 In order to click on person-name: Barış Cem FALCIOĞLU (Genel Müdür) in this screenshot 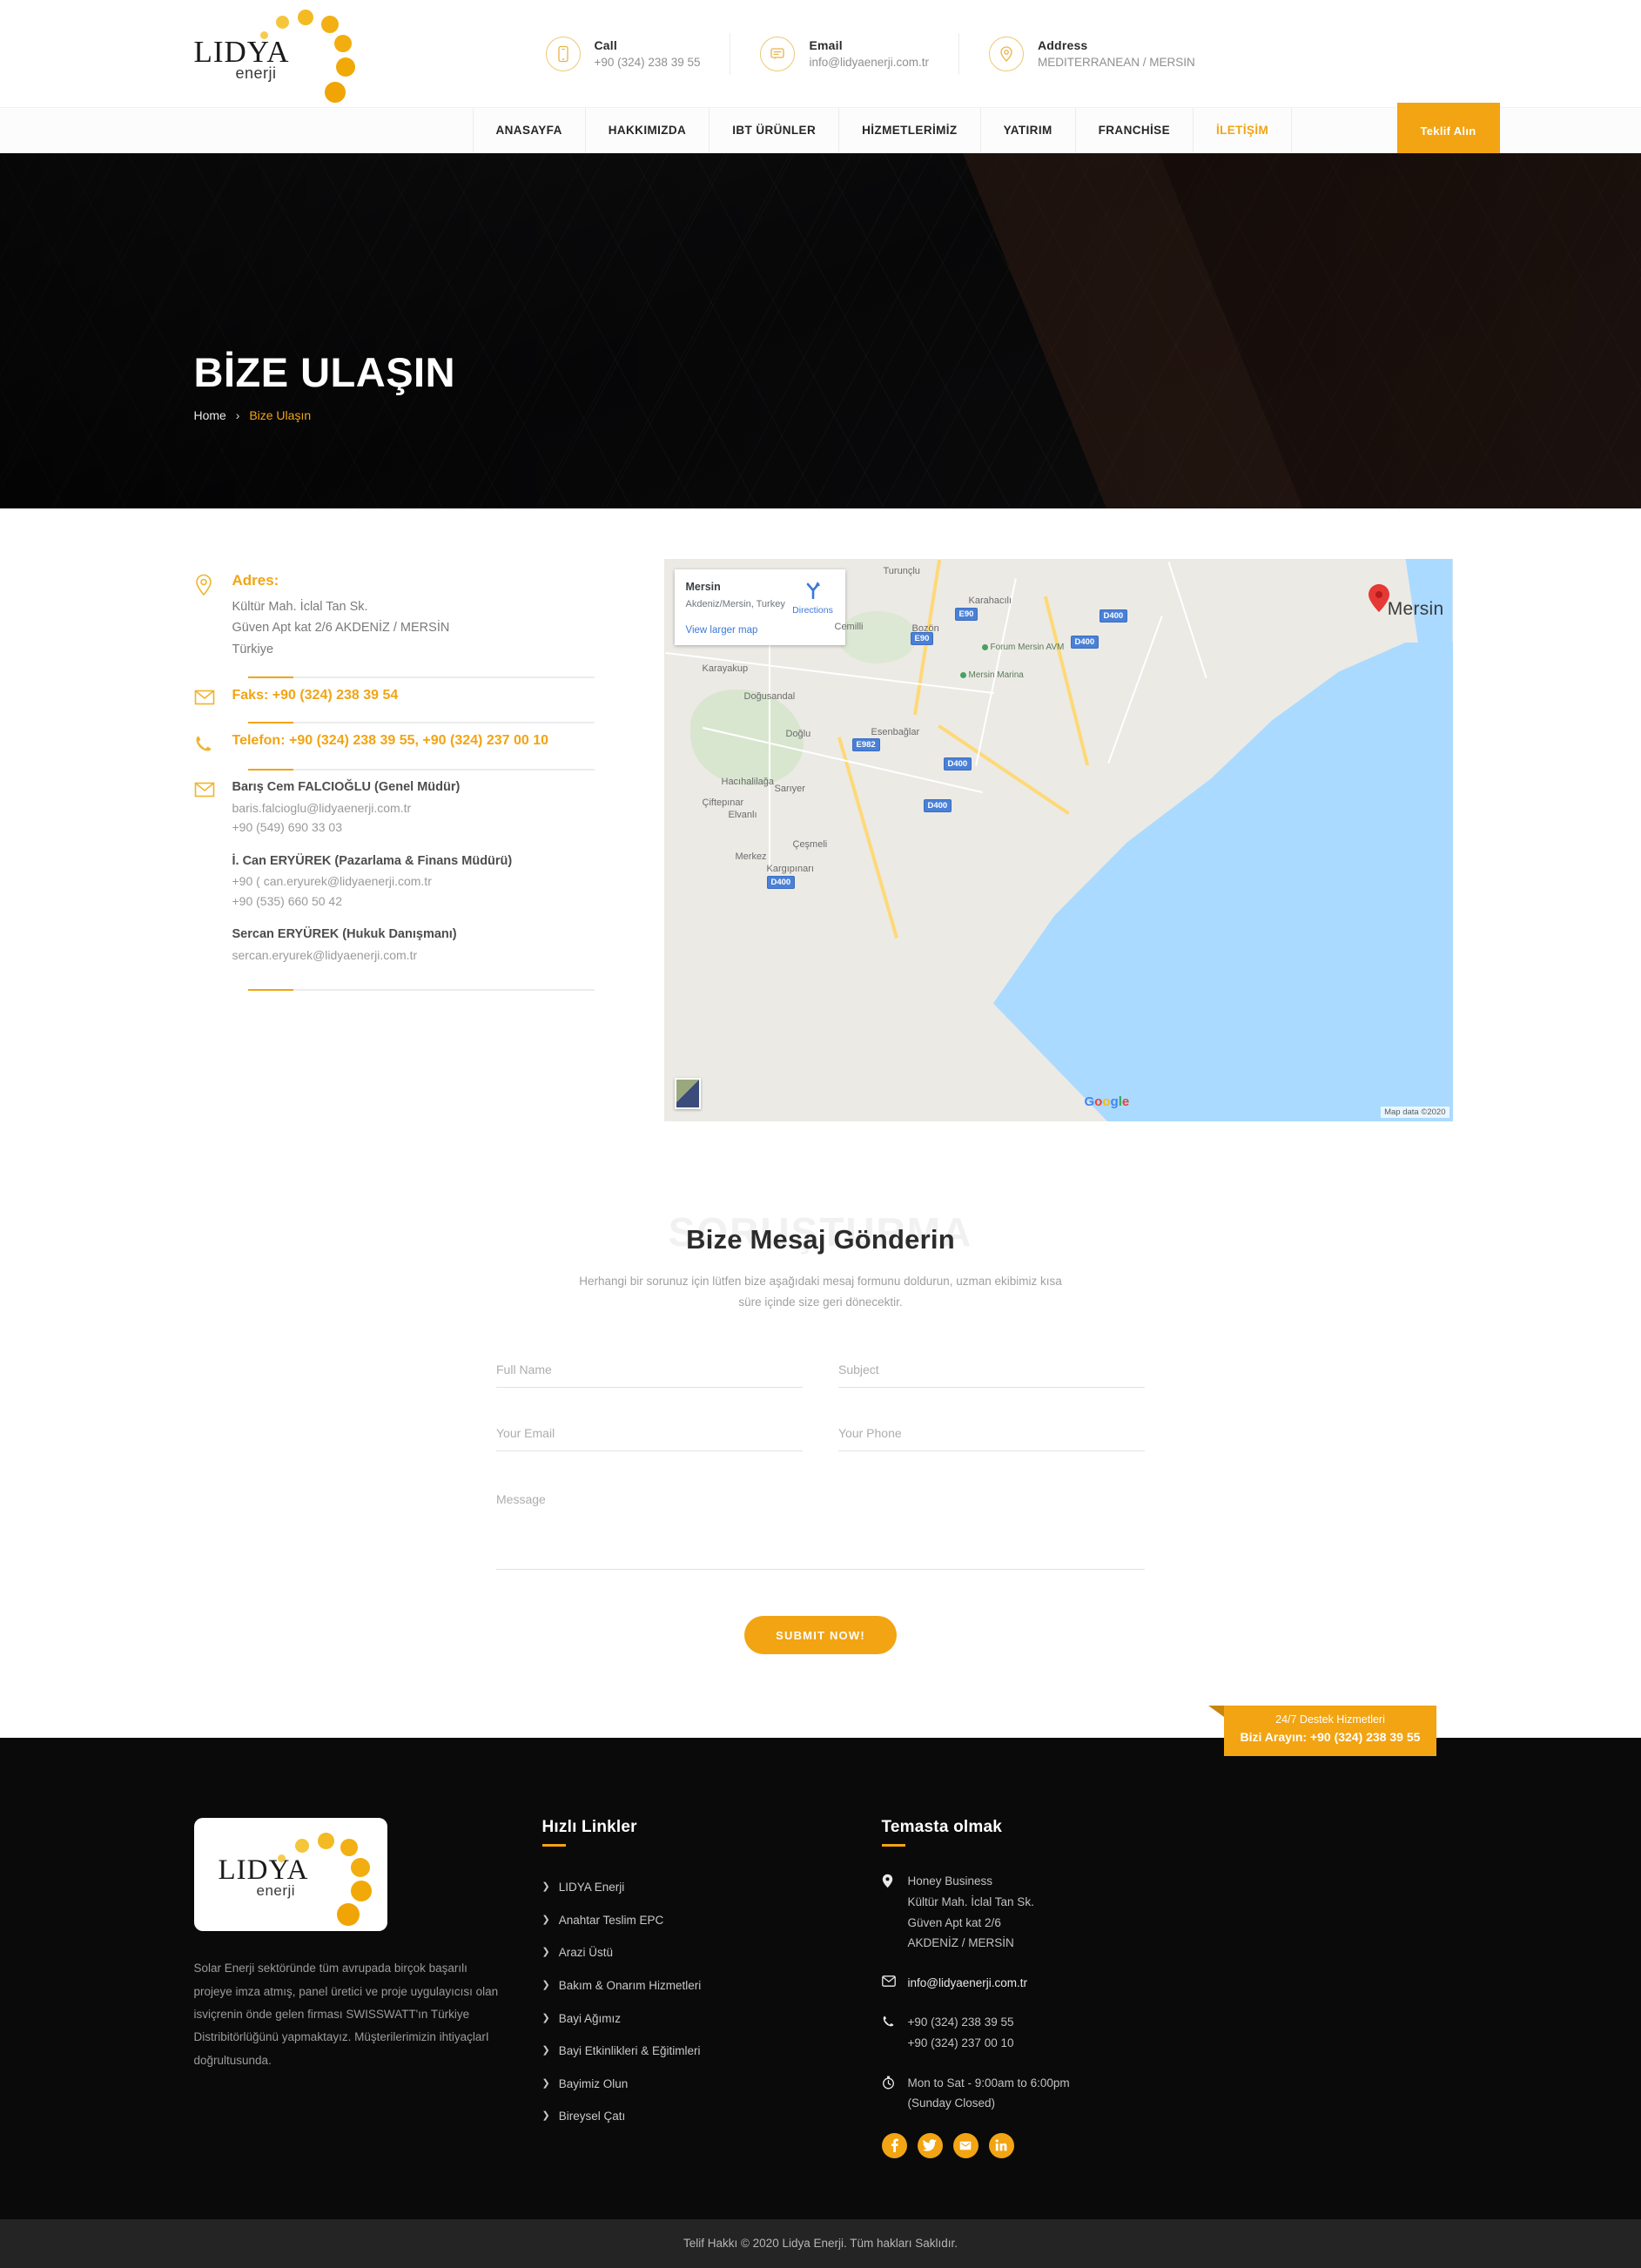, I will do `click(346, 788)`.